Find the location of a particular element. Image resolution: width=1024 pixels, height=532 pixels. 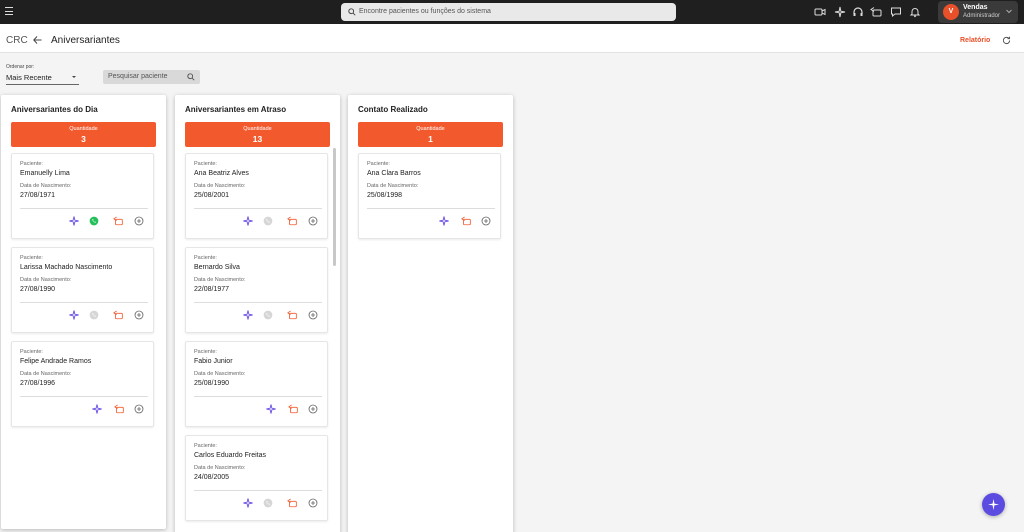

patient-name: Felipe Andrade Ramos is located at coordinates (56, 361).